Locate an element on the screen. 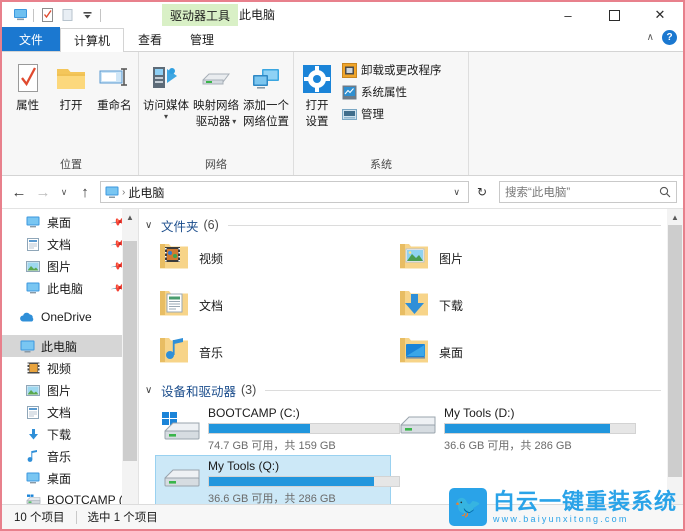 The height and width of the screenshot is (531, 685). list-scroll-up-icon: ▲ is located at coordinates (675, 217).